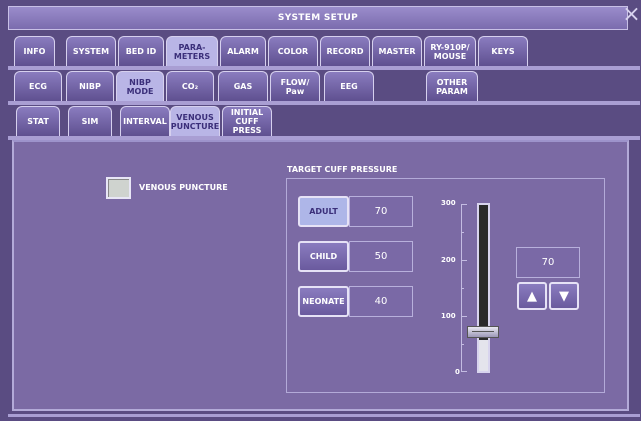 The image size is (641, 421). Describe the element at coordinates (448, 316) in the screenshot. I see `scale-label-low: 100` at that location.